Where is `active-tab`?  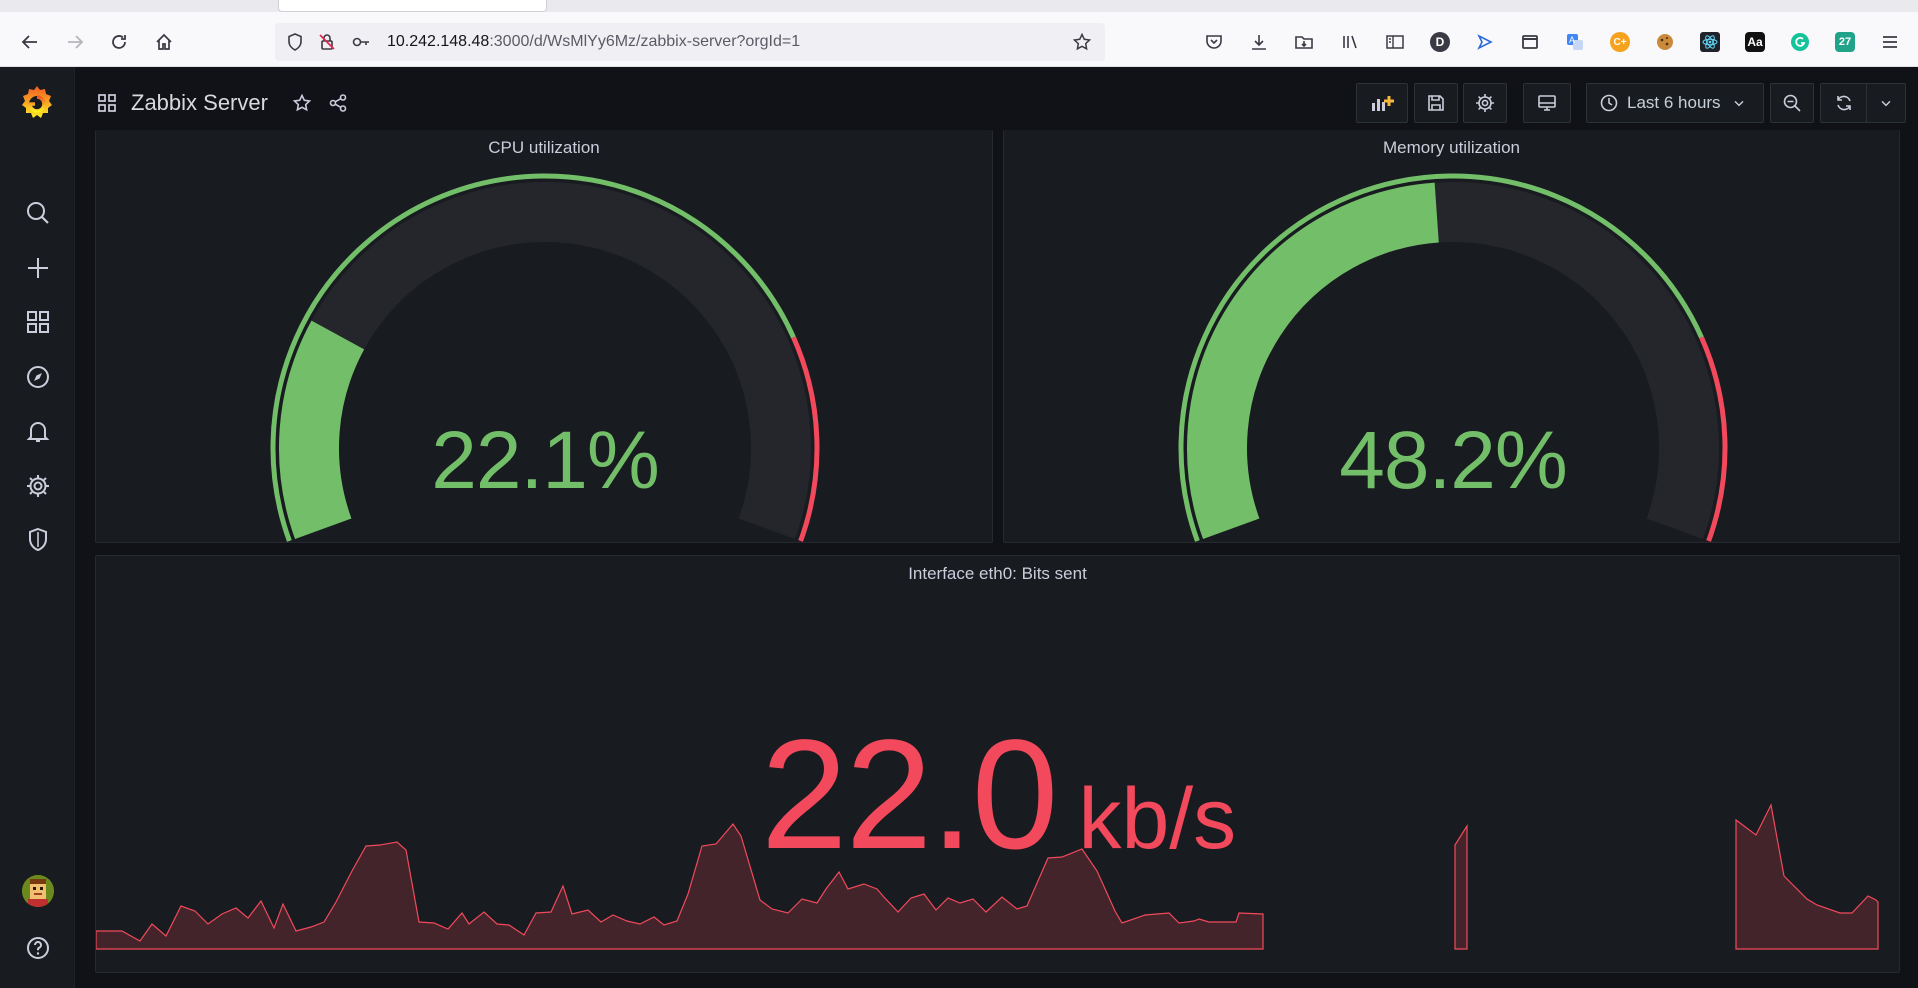
active-tab is located at coordinates (412, 6).